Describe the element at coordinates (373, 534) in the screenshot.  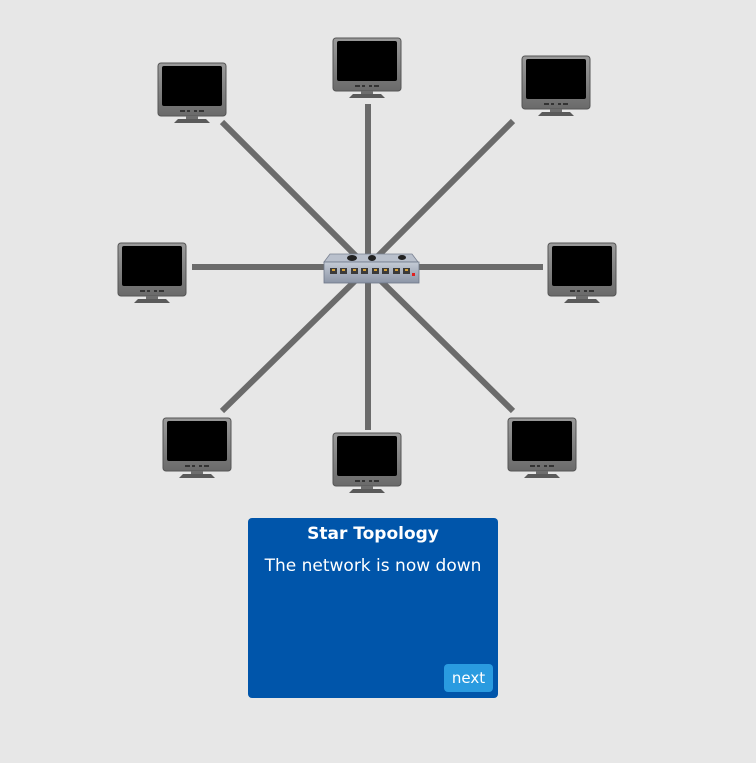
I see `info-title: Star Topology` at that location.